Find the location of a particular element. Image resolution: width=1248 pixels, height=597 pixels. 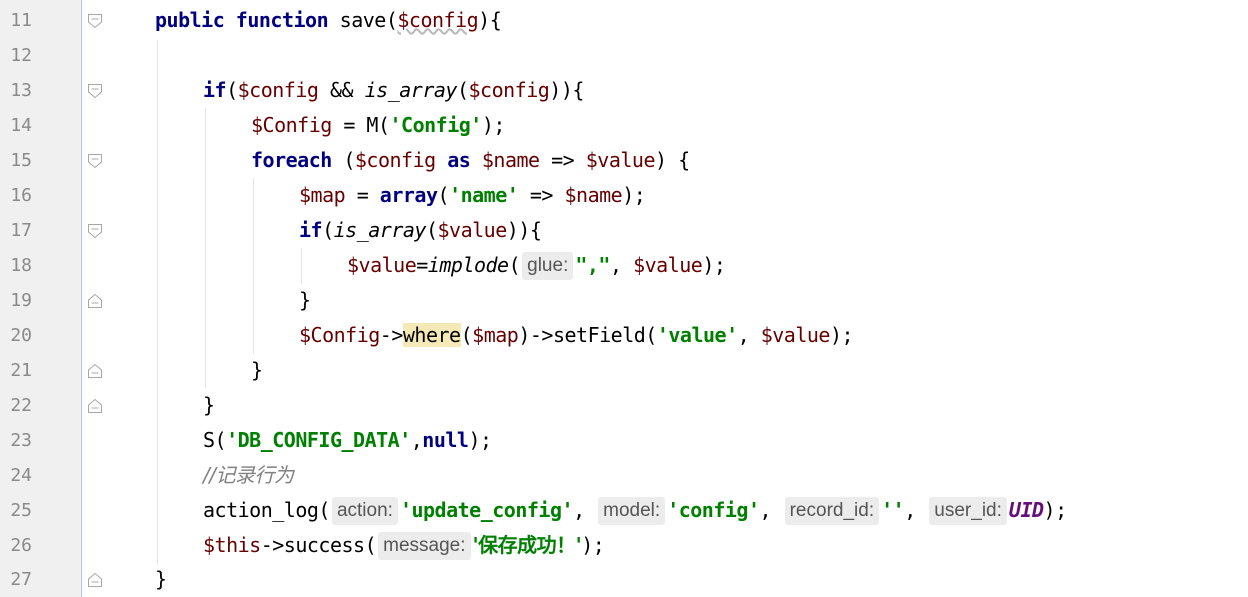

code-text: $this->success(message: '保存成功！'); is located at coordinates (404, 545).